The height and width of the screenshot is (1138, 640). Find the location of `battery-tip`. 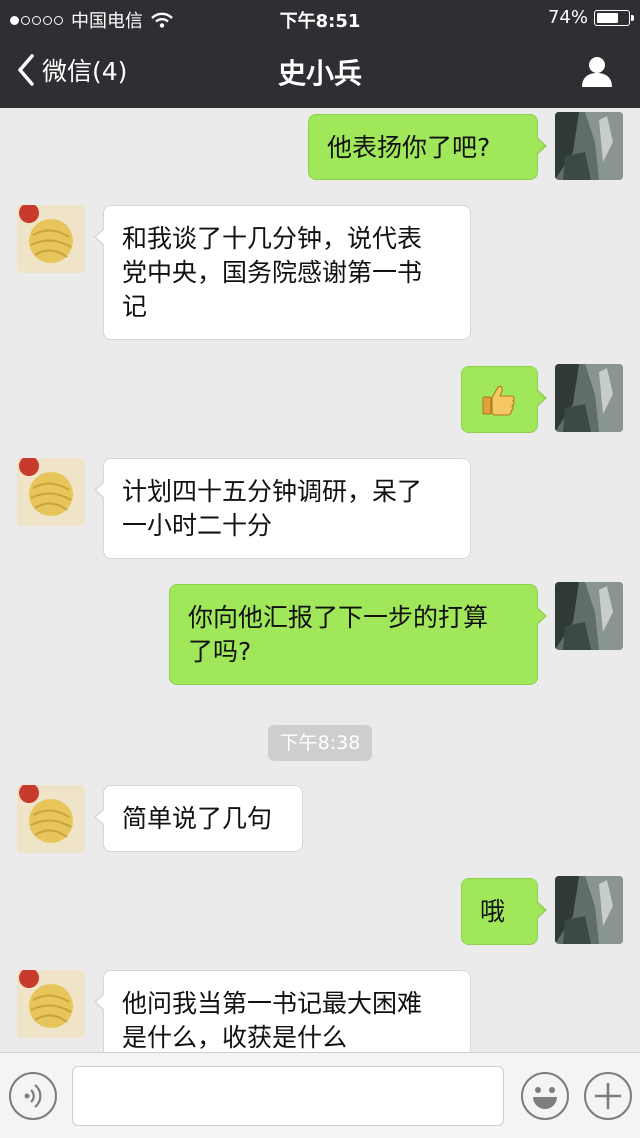

battery-tip is located at coordinates (632, 17).